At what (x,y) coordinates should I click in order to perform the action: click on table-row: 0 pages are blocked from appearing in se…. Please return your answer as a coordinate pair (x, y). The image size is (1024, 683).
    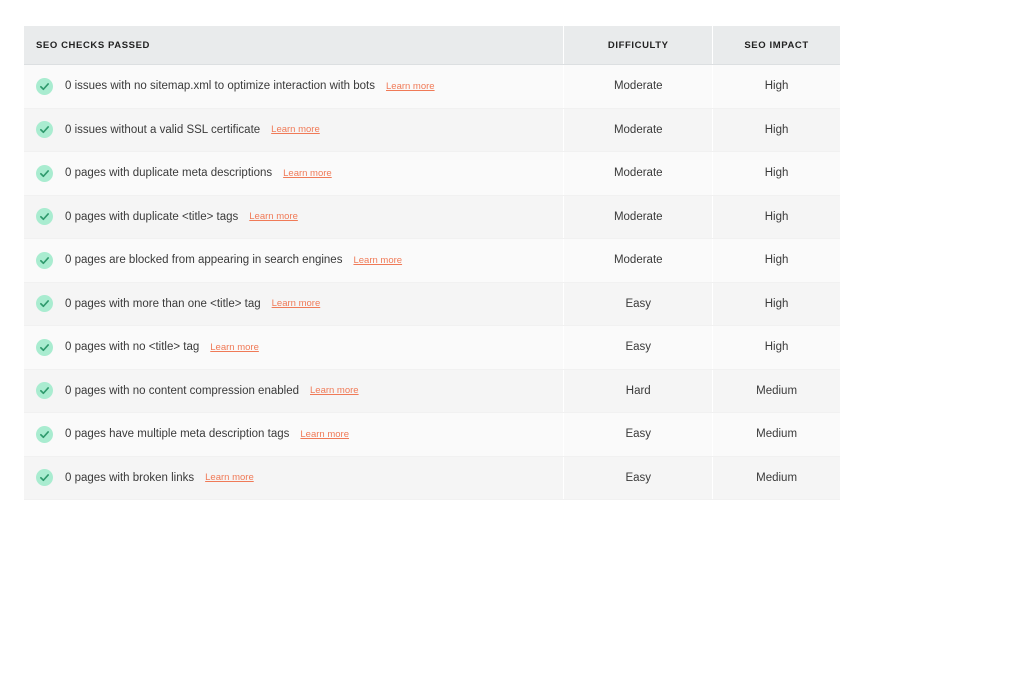
    Looking at the image, I should click on (432, 261).